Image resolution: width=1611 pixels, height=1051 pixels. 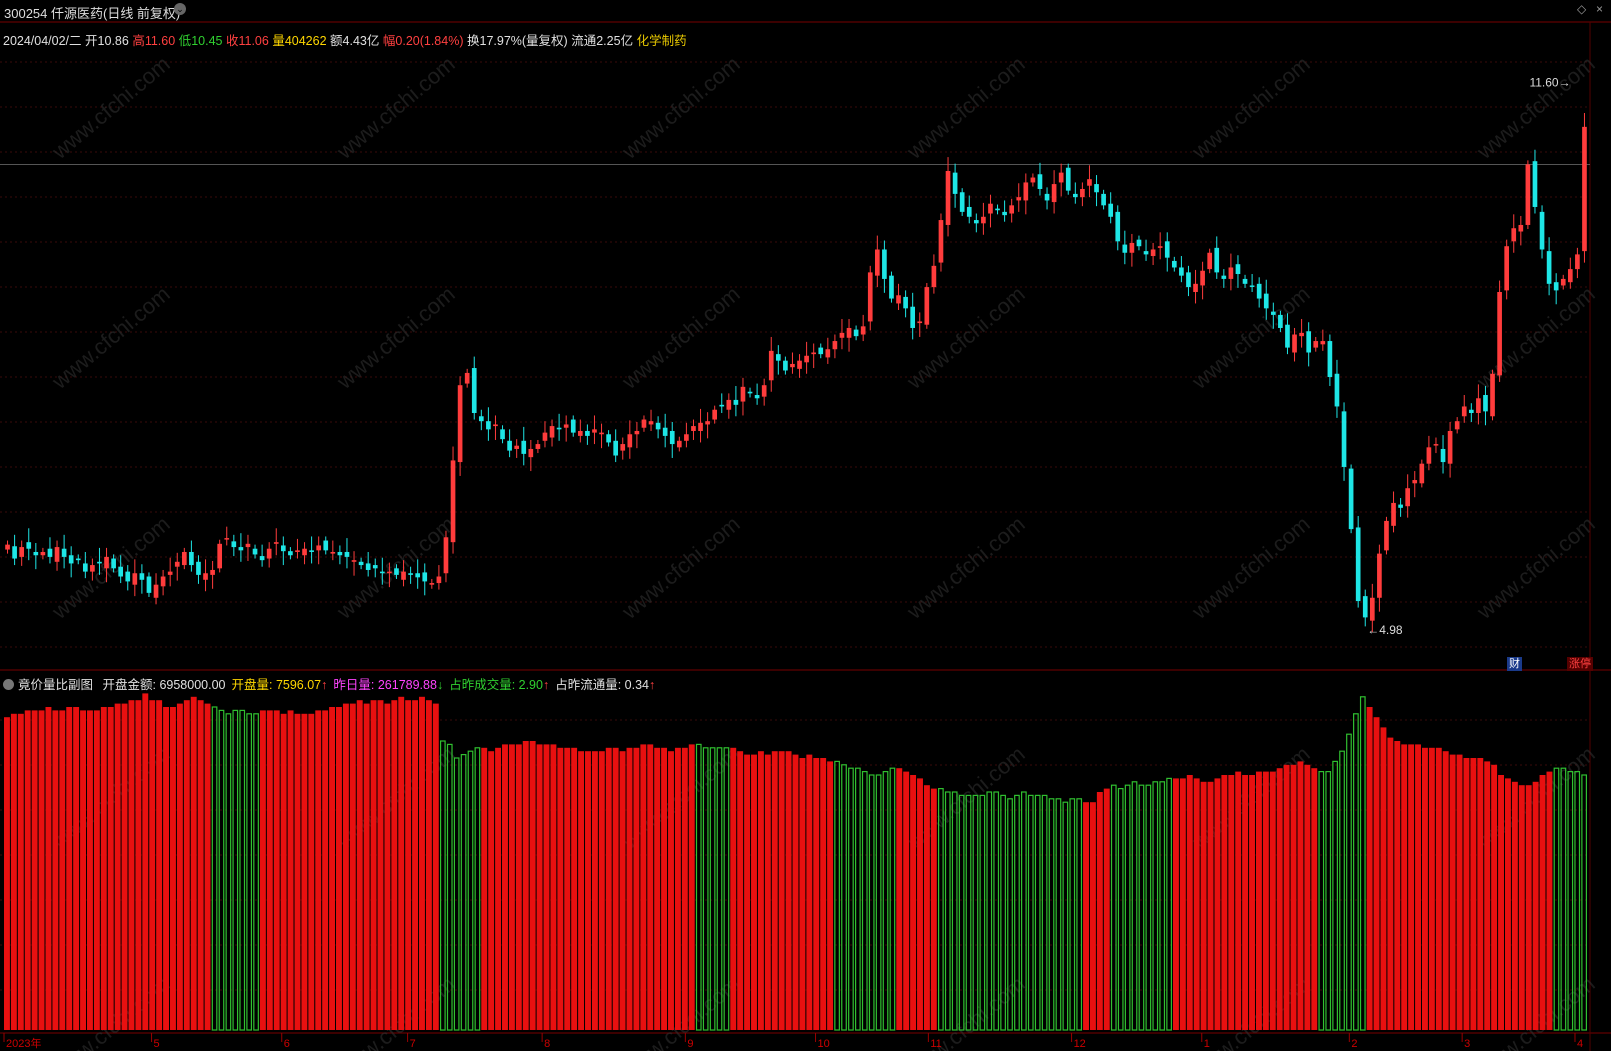 I want to click on x-tick-label: 3, so click(x=1467, y=1044).